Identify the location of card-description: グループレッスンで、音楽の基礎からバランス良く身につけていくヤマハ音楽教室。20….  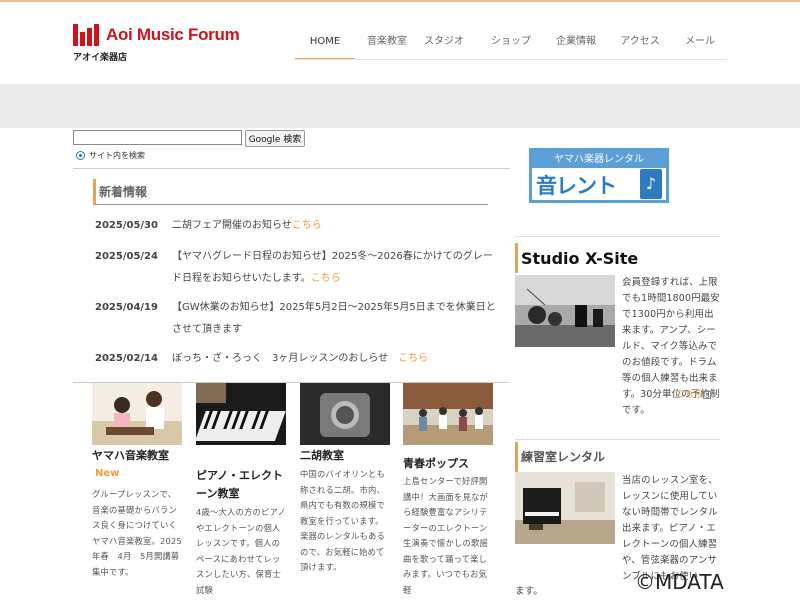
(137, 533).